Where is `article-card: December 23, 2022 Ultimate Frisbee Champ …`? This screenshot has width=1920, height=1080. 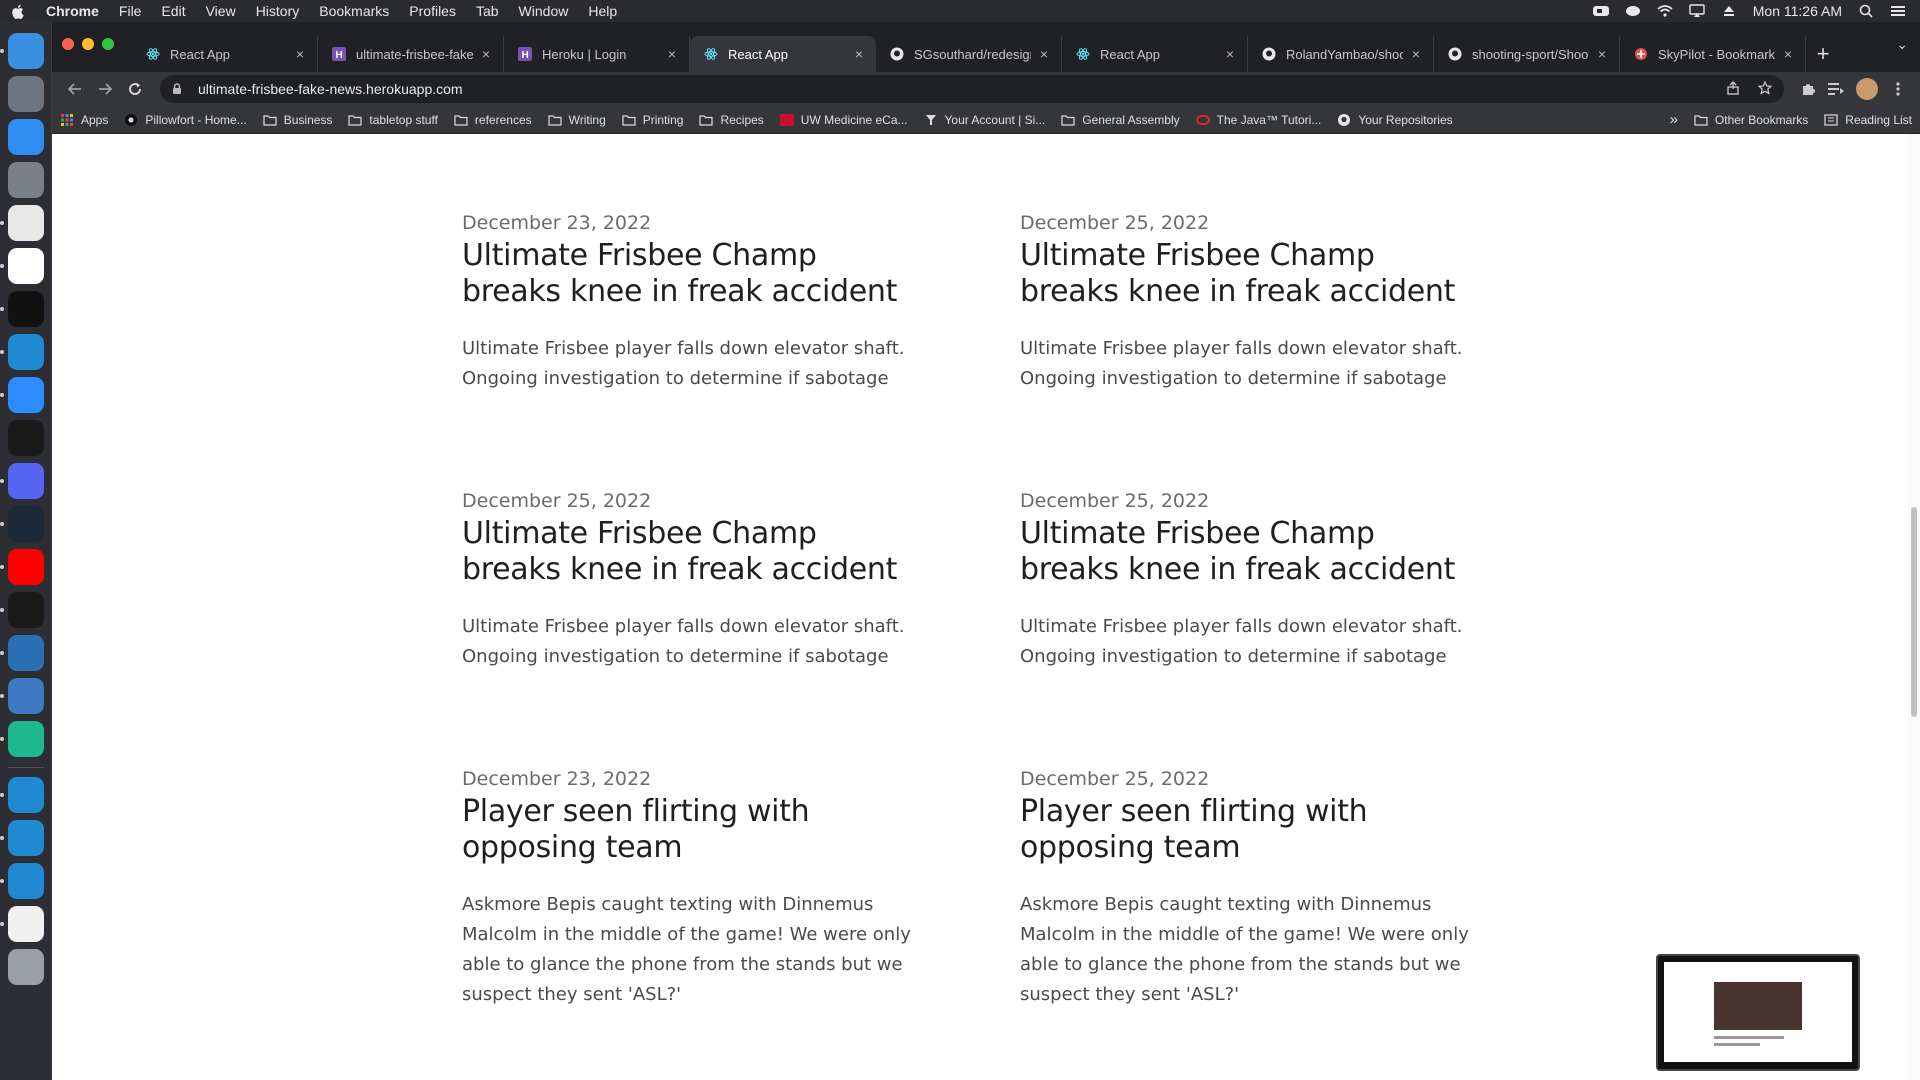 article-card: December 23, 2022 Ultimate Frisbee Champ … is located at coordinates (693, 351).